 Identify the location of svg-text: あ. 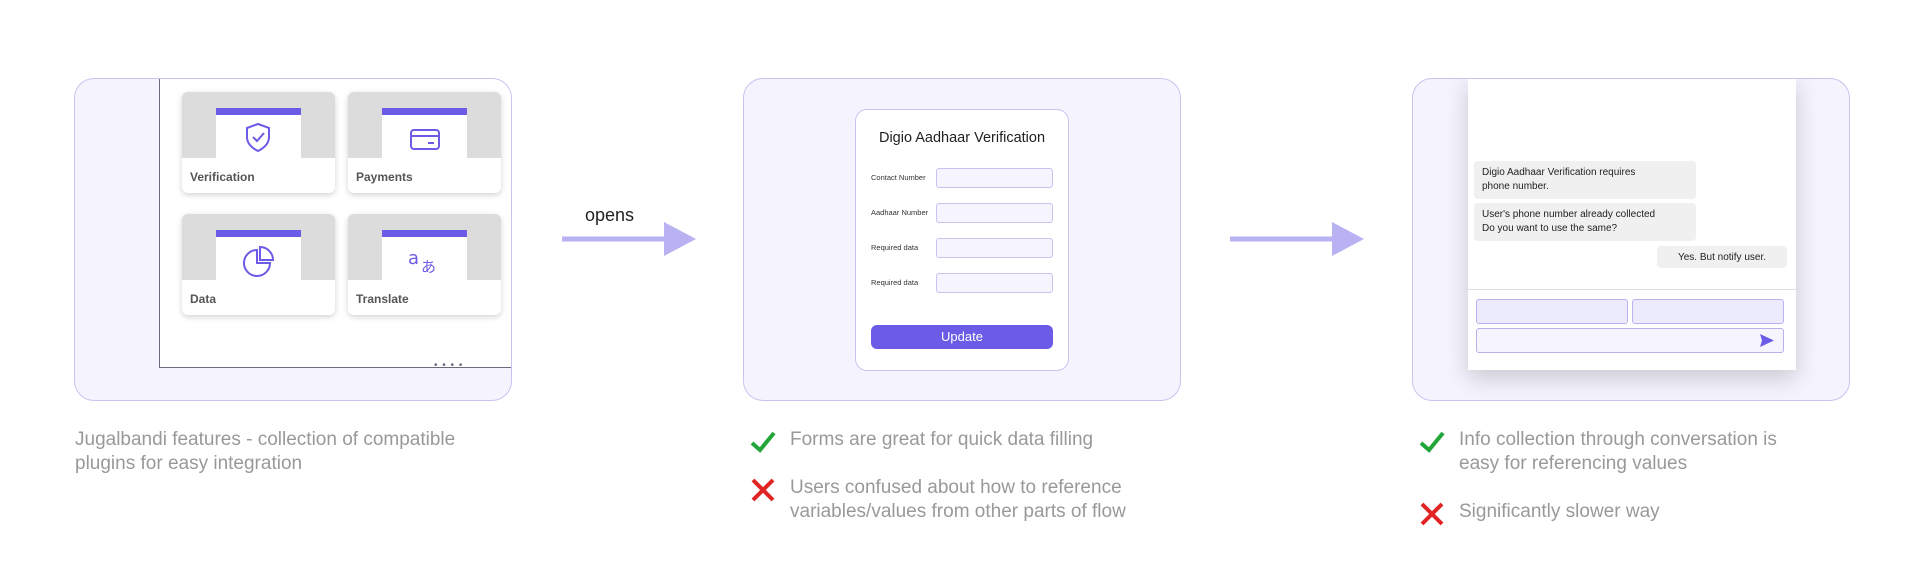
(428, 267).